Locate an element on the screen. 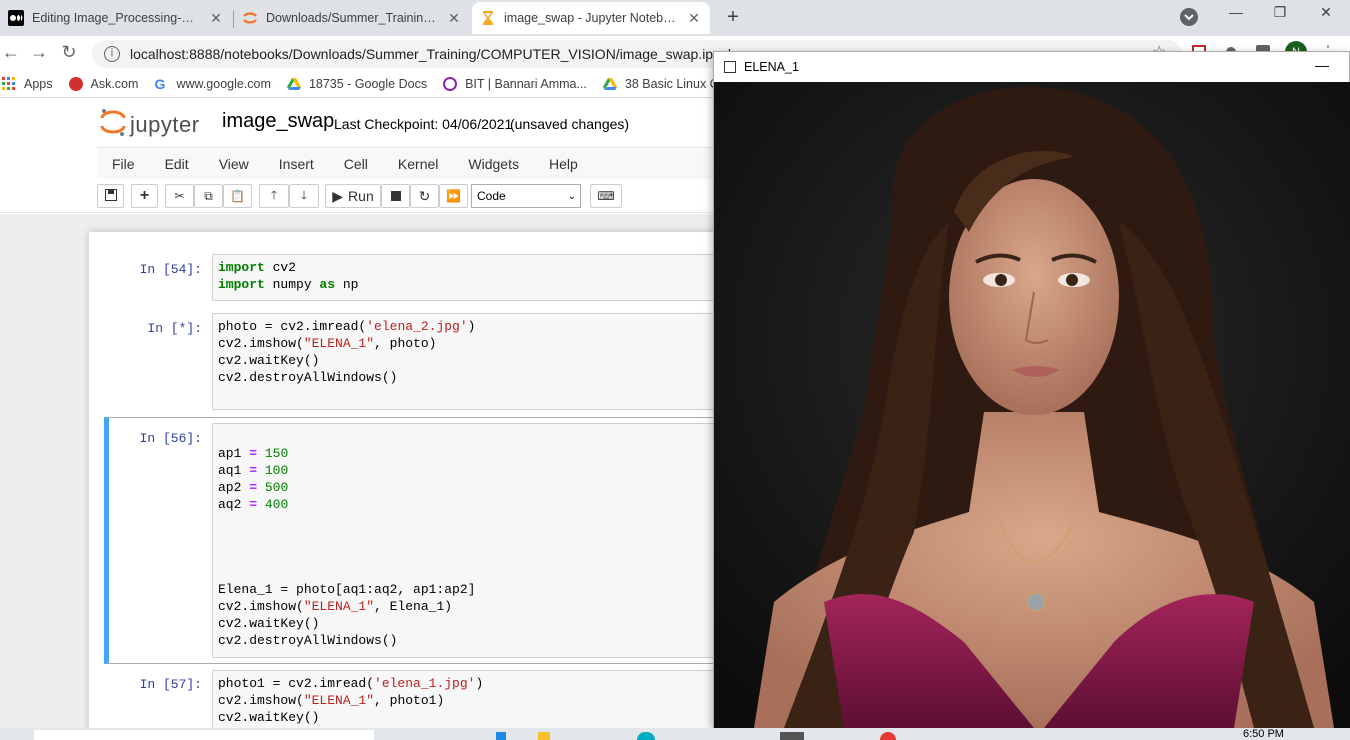 This screenshot has height=740, width=1350. stop-icon is located at coordinates (395, 196).